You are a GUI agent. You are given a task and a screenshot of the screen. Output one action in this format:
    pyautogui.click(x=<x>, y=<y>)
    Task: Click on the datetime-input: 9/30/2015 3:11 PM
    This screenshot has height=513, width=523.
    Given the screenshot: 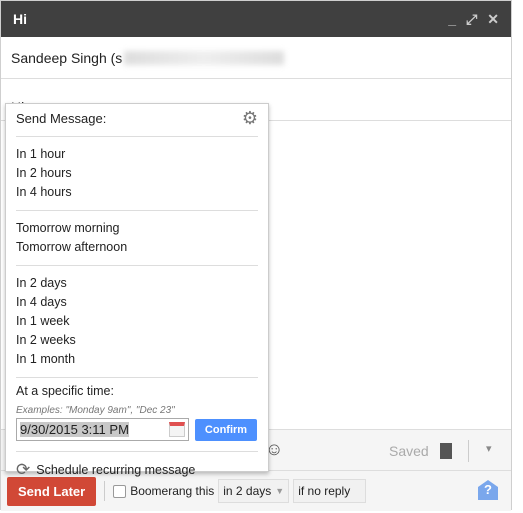 What is the action you would take?
    pyautogui.click(x=102, y=429)
    